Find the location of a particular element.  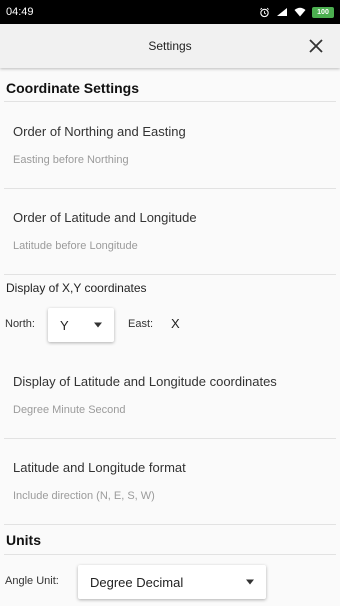

wifi-icon is located at coordinates (300, 12).